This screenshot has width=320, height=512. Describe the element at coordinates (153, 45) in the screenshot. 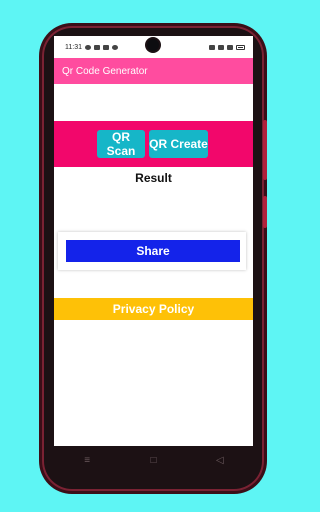

I see `camera-notch` at that location.